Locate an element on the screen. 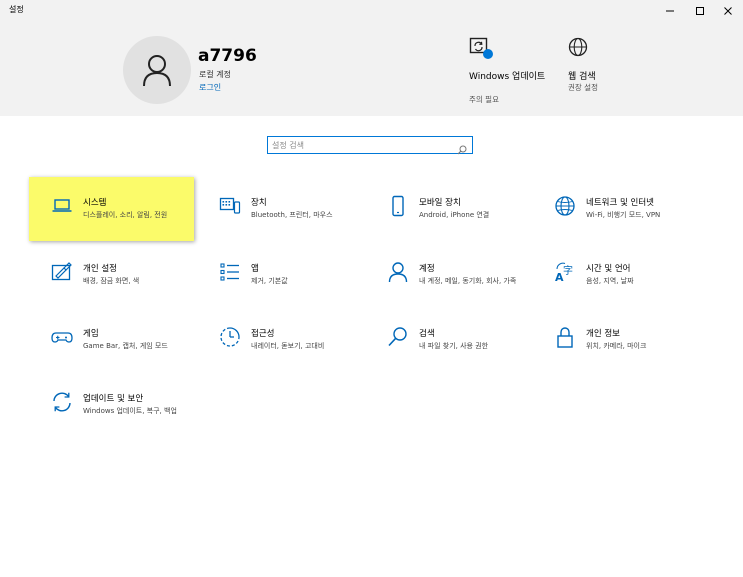 Image resolution: width=743 pixels, height=577 pixels. update-badge is located at coordinates (488, 54).